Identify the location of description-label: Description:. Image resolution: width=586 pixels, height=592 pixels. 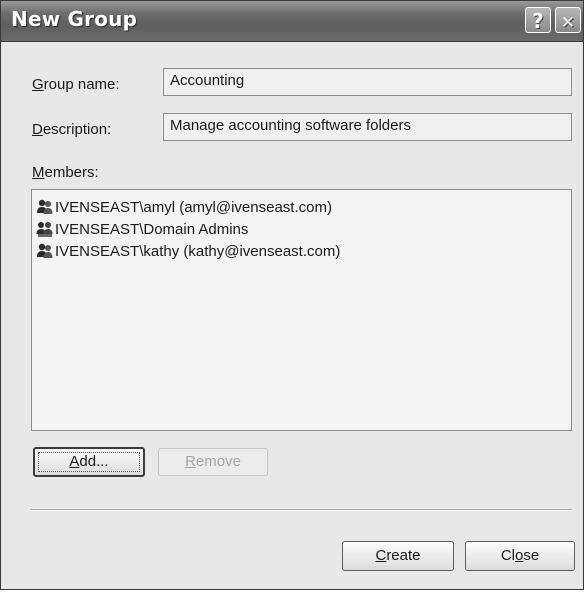
(71, 129).